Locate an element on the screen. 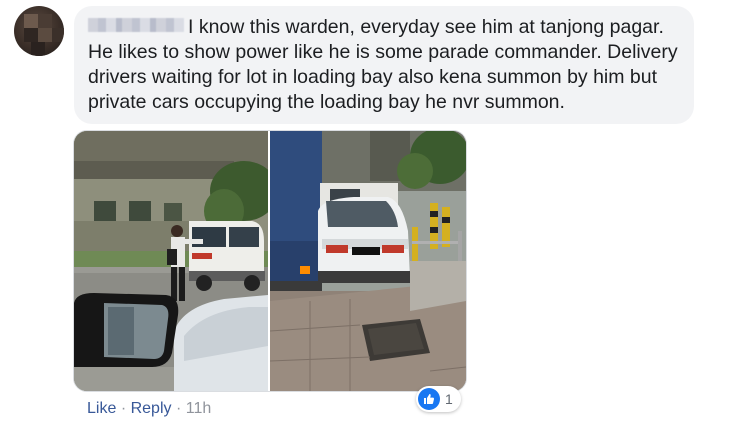 This screenshot has height=434, width=738. timestamp: 11h is located at coordinates (199, 408).